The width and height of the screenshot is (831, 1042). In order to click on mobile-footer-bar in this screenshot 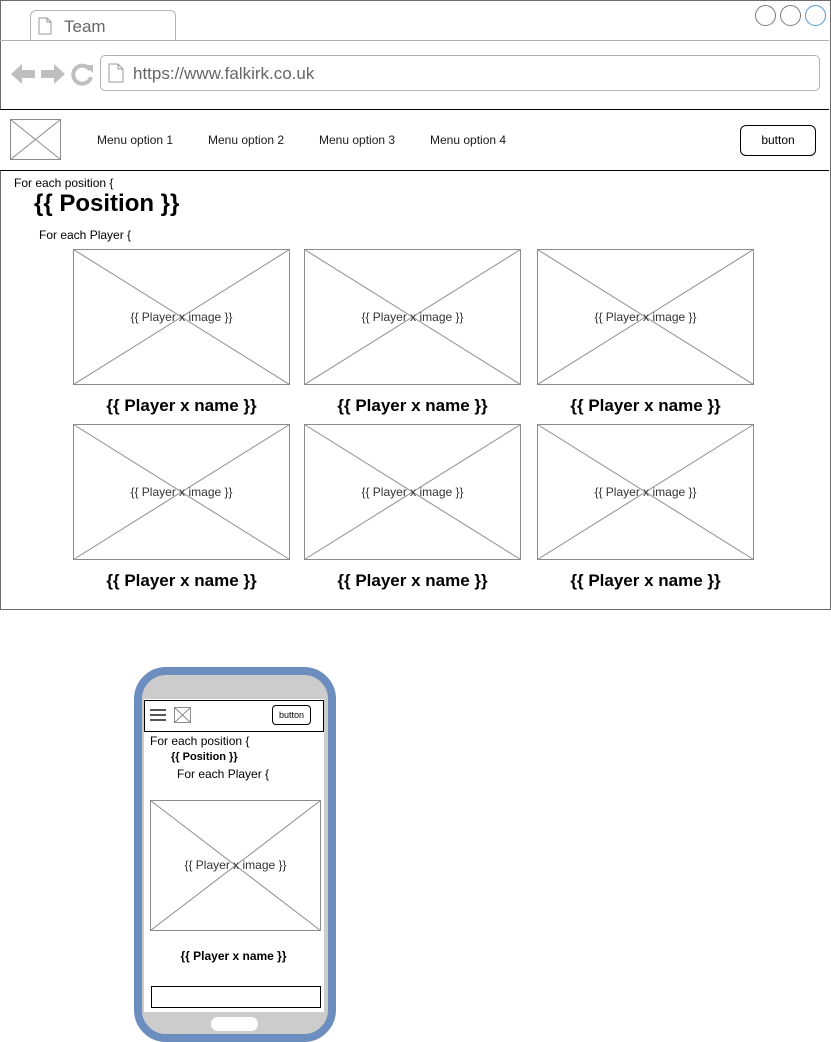, I will do `click(236, 997)`.